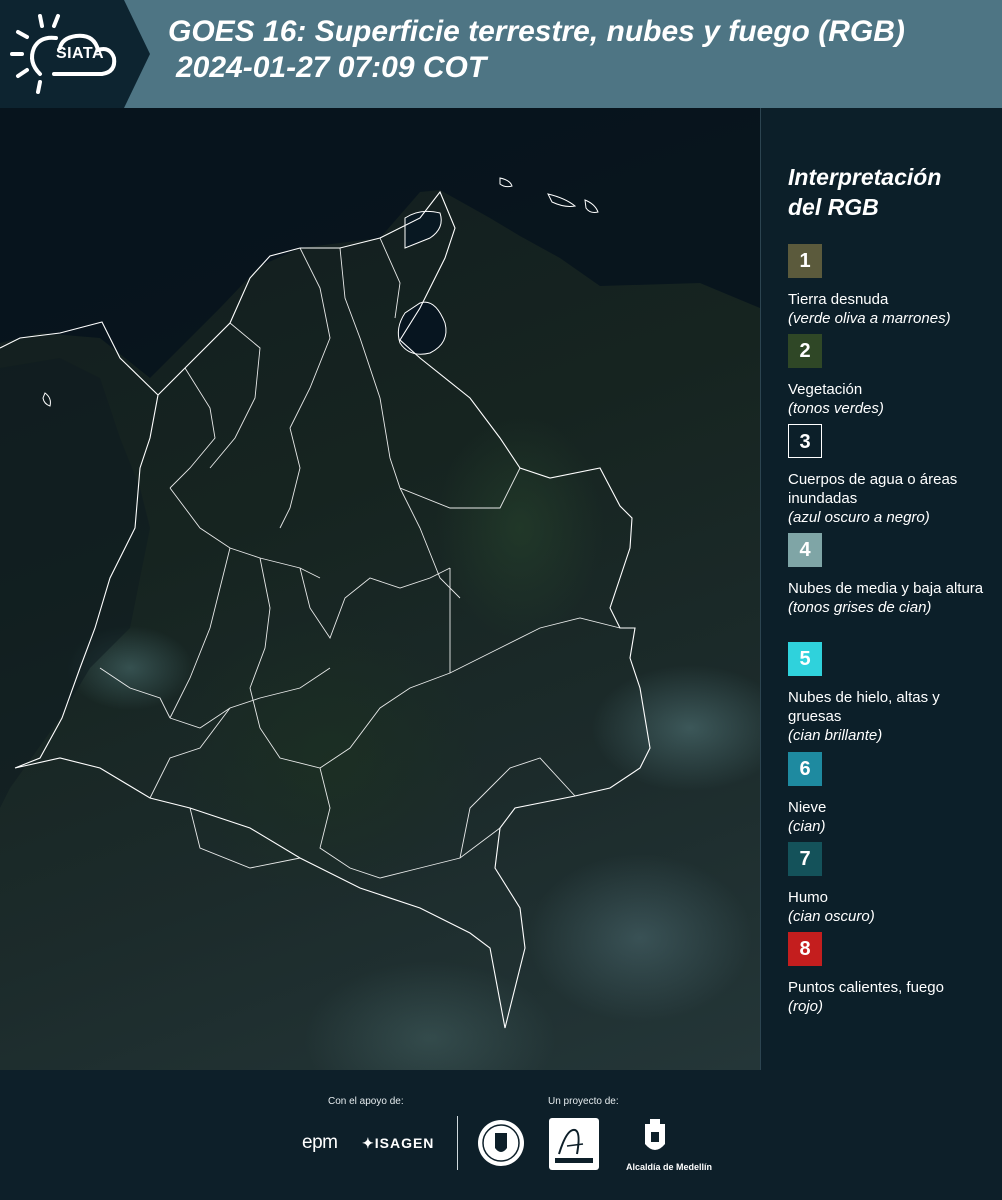 The image size is (1002, 1200). What do you see at coordinates (890, 817) in the screenshot?
I see `legend-item-label: Nieve (cian)` at bounding box center [890, 817].